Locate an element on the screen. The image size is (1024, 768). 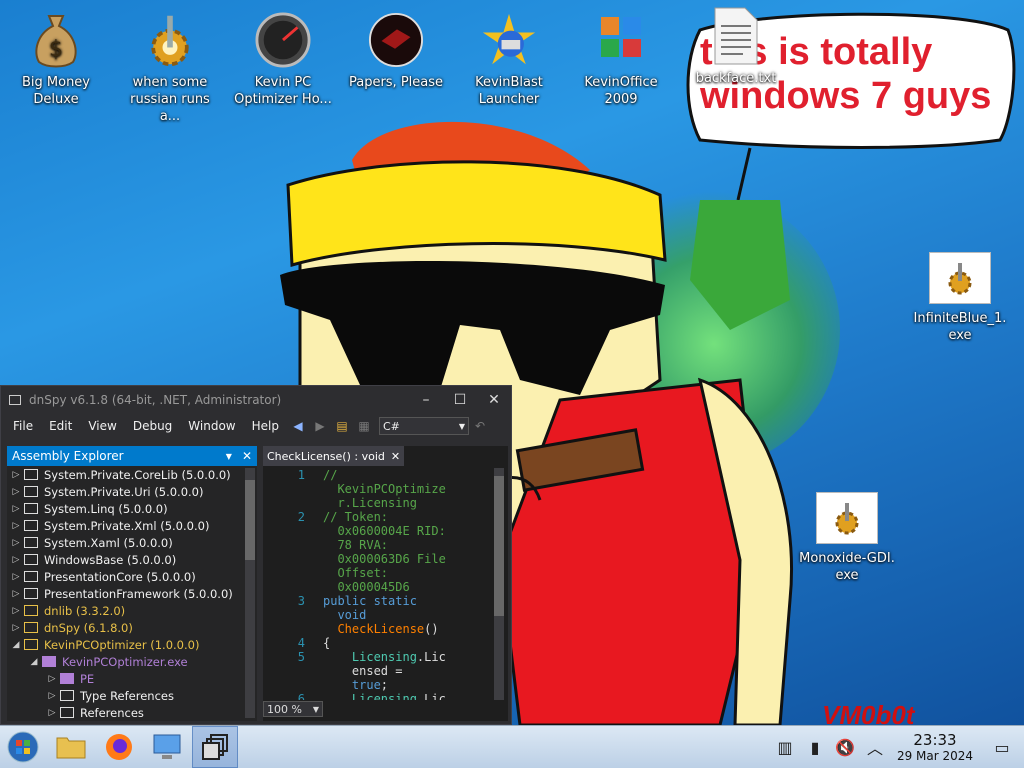
tree-item: ▷ Type References is located at coordinates (132, 695).